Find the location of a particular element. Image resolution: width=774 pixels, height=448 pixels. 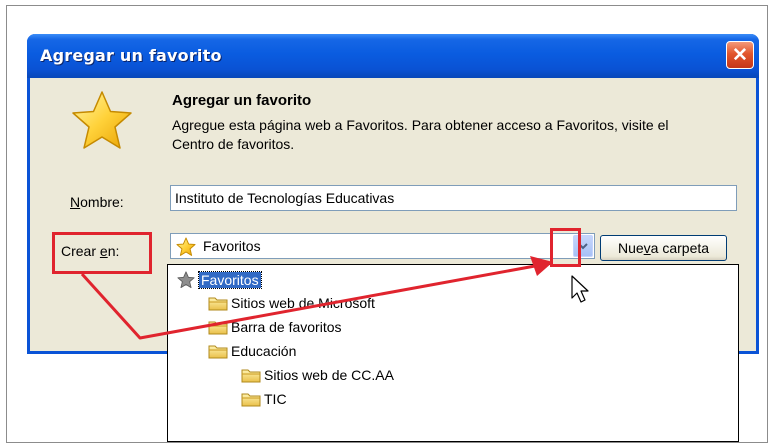

annotation-overlay is located at coordinates (334, 298).